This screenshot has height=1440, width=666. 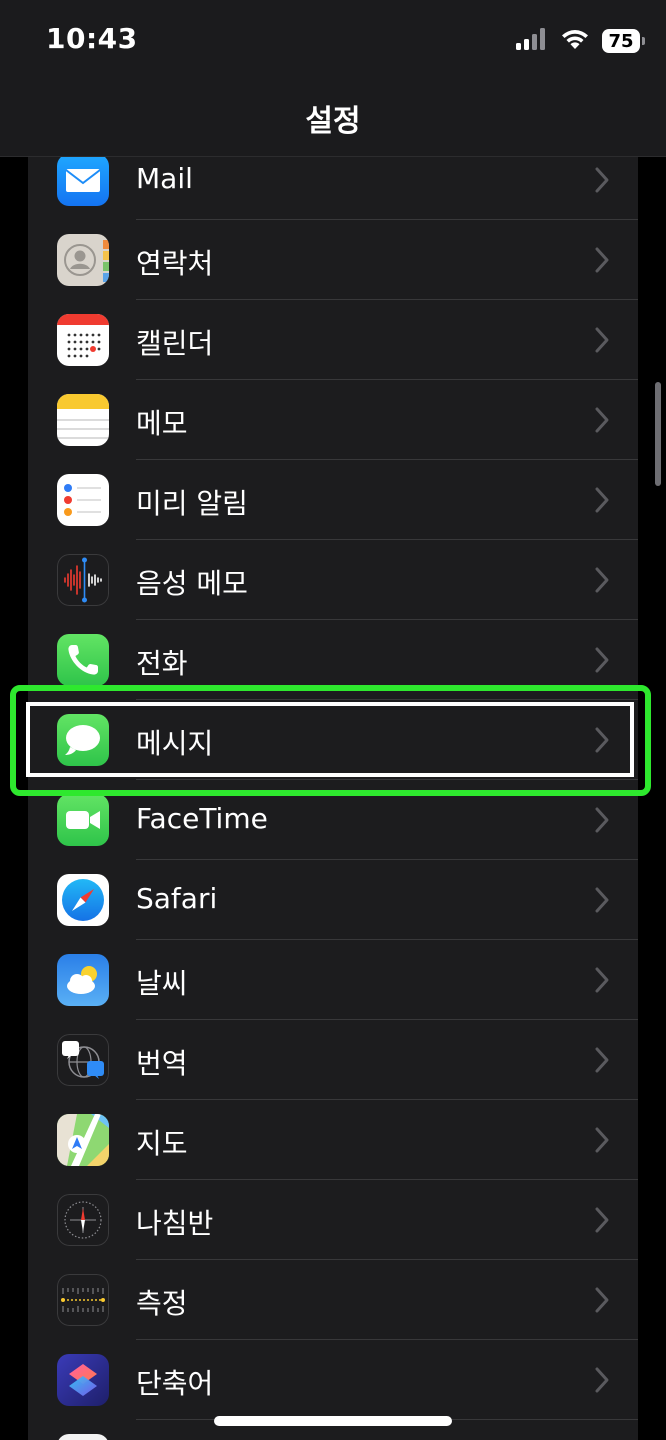 What do you see at coordinates (333, 1421) in the screenshot?
I see `home-indicator` at bounding box center [333, 1421].